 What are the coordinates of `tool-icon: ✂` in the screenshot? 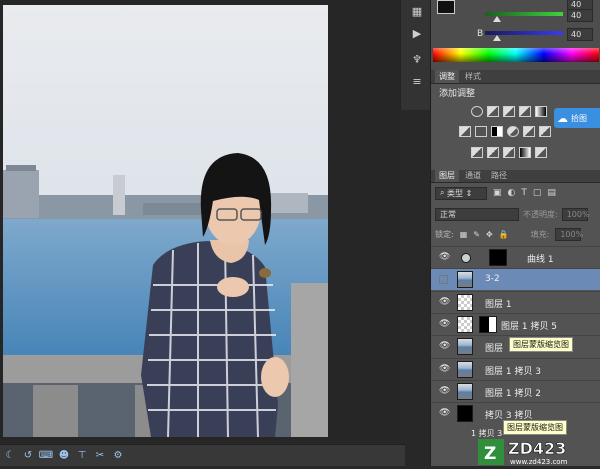 It's located at (100, 456).